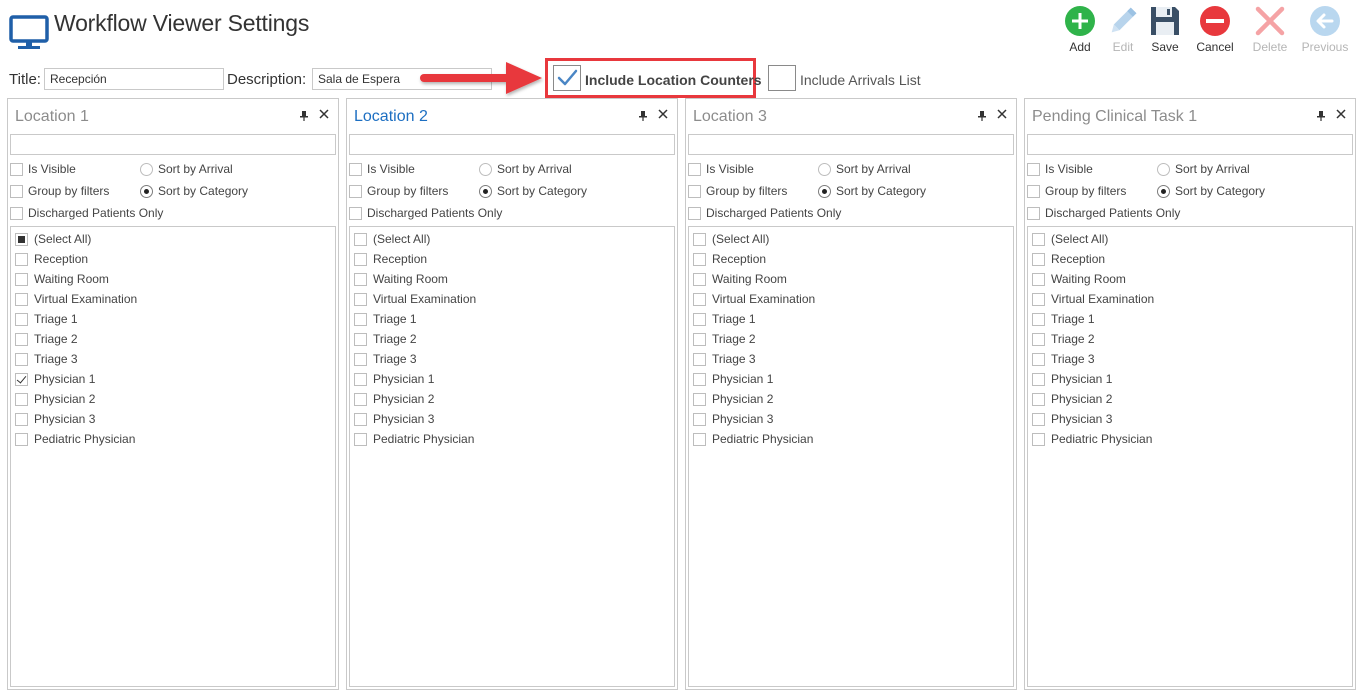 The width and height of the screenshot is (1363, 695). What do you see at coordinates (525, 169) in the screenshot?
I see `sort-by-arrival-option: Sort by Arrival` at bounding box center [525, 169].